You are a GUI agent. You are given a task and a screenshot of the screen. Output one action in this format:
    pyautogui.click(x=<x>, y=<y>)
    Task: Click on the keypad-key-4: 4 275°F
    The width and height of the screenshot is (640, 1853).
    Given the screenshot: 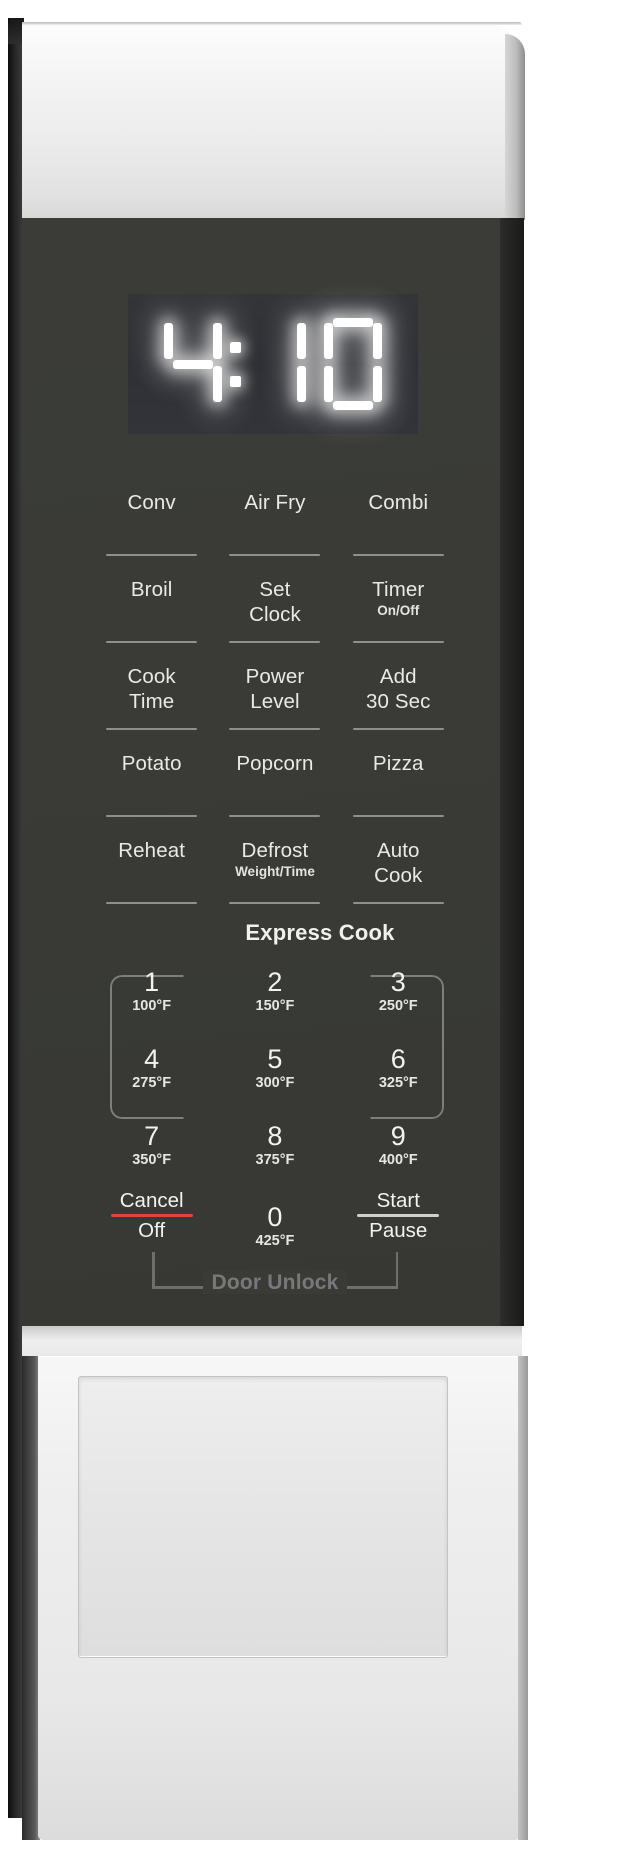 What is the action you would take?
    pyautogui.click(x=151, y=1077)
    